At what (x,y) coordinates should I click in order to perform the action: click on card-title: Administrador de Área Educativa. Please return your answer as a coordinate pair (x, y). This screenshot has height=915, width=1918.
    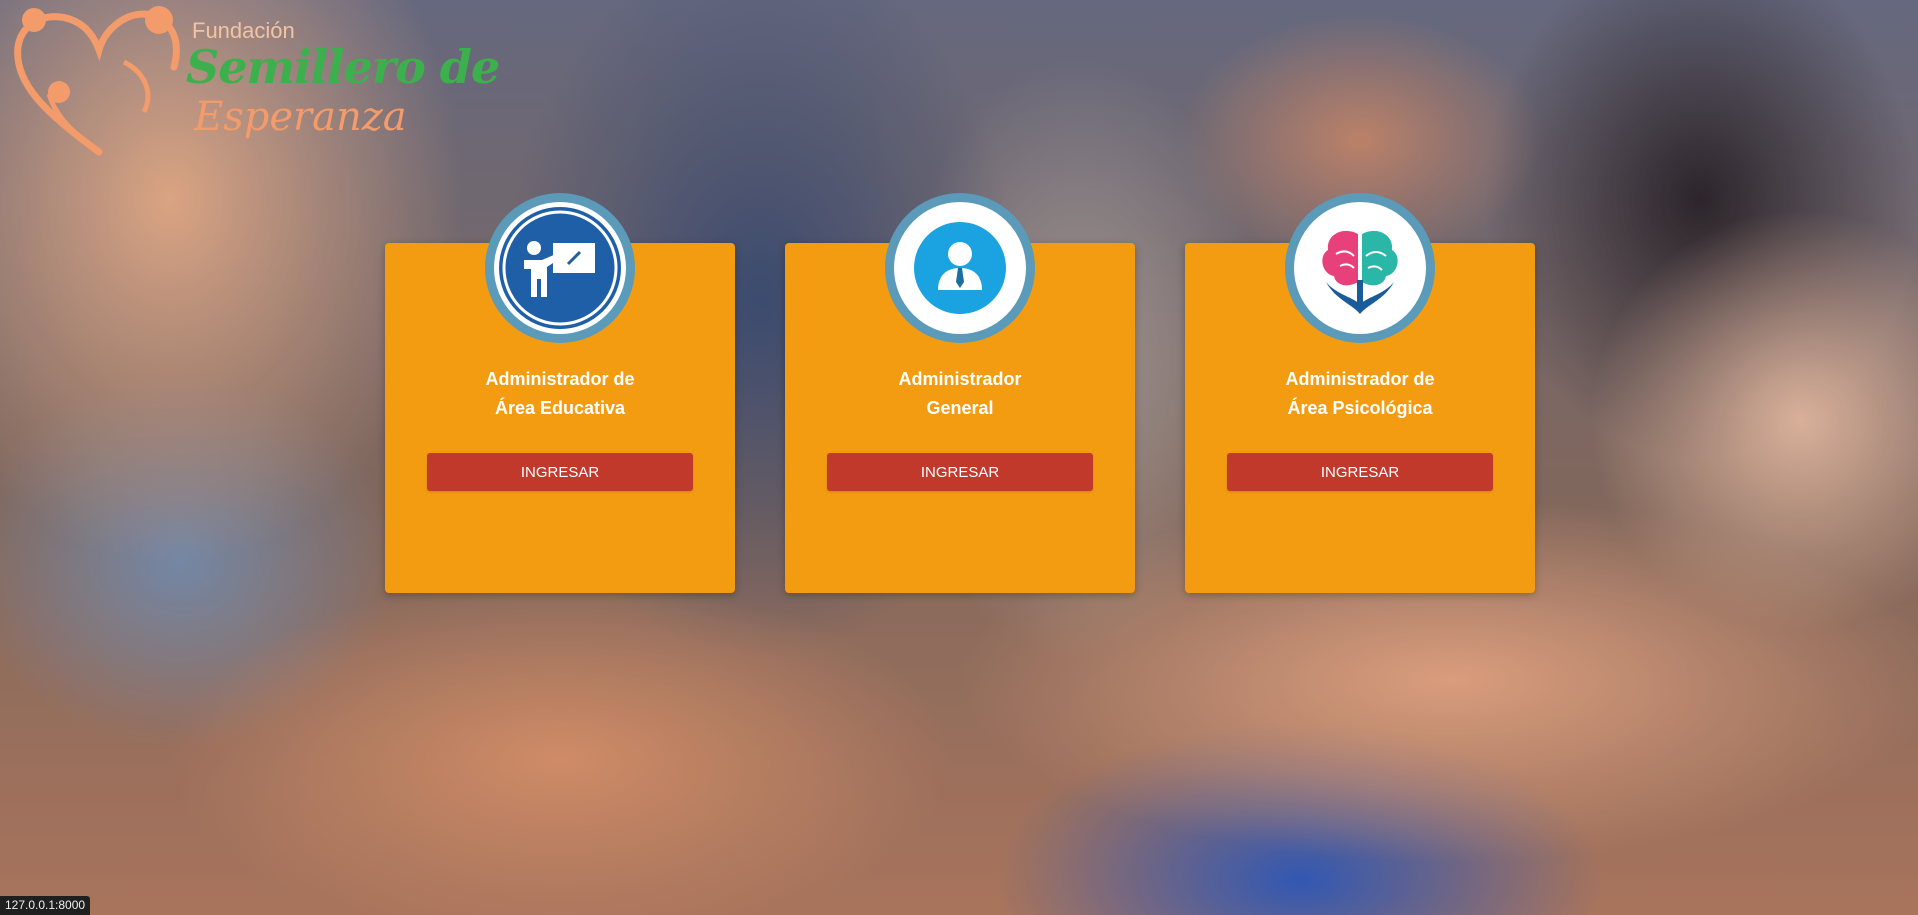
    Looking at the image, I should click on (560, 394).